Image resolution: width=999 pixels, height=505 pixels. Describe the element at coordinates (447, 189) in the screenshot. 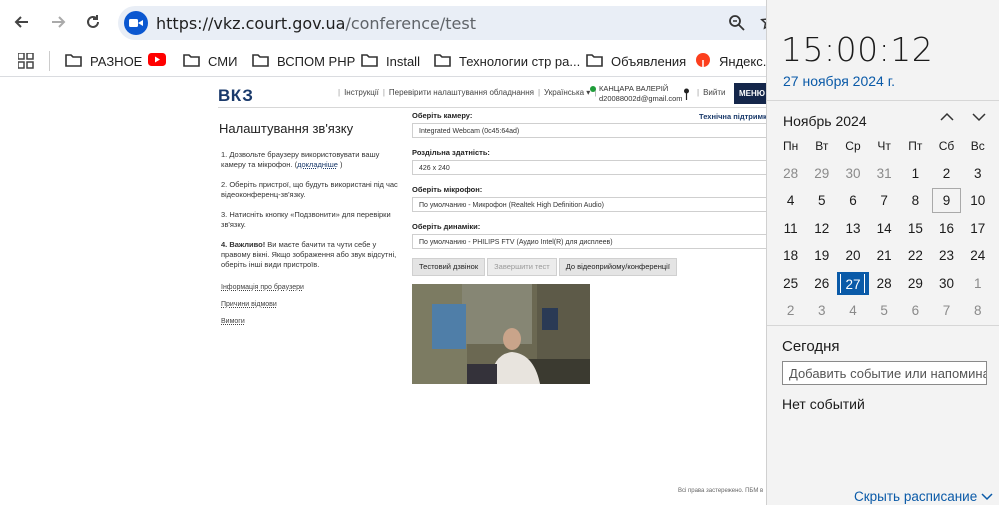

I see `microphone-label: Оберіть мікрофон:` at that location.